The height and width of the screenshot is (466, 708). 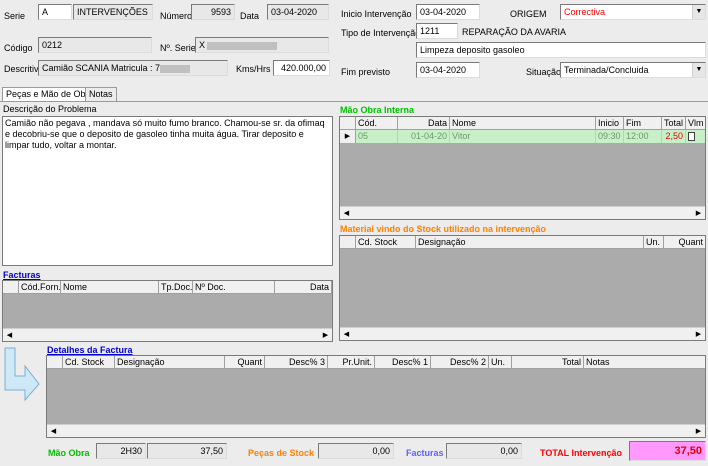 What do you see at coordinates (581, 453) in the screenshot?
I see `total-intervencao-label: TOTAL Intervenção` at bounding box center [581, 453].